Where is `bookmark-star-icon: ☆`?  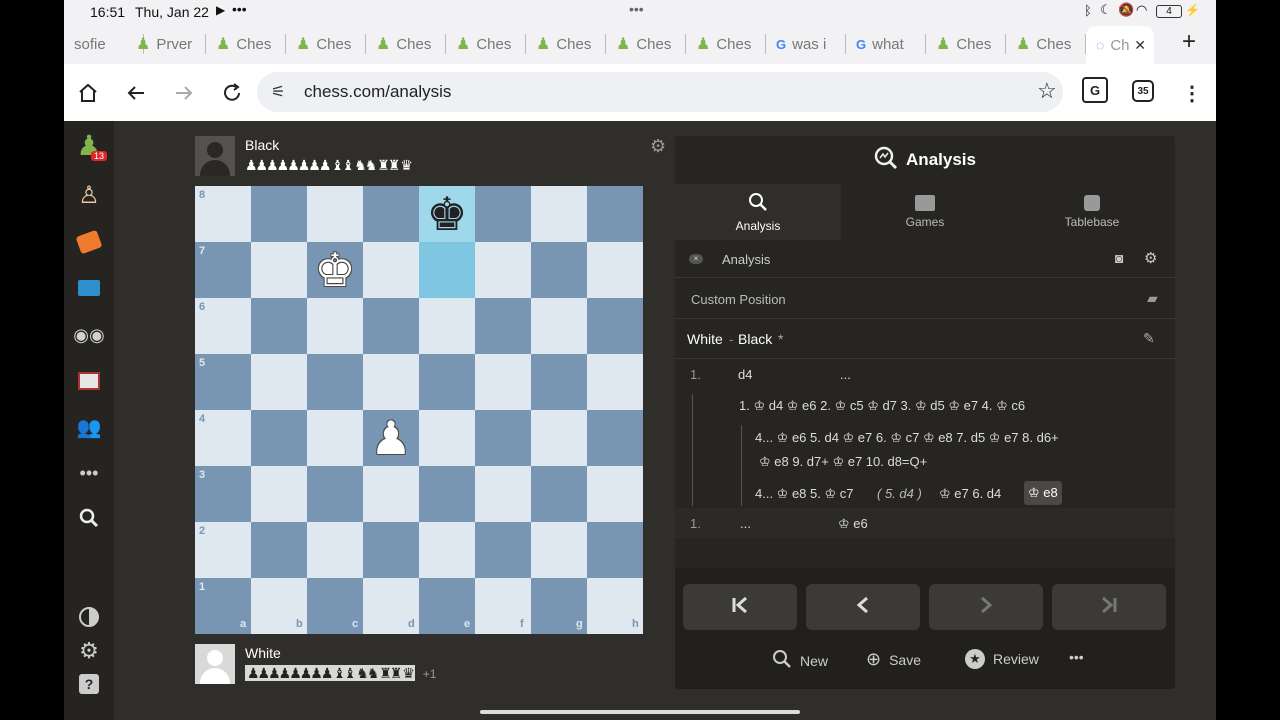
bookmark-star-icon: ☆ is located at coordinates (1047, 91).